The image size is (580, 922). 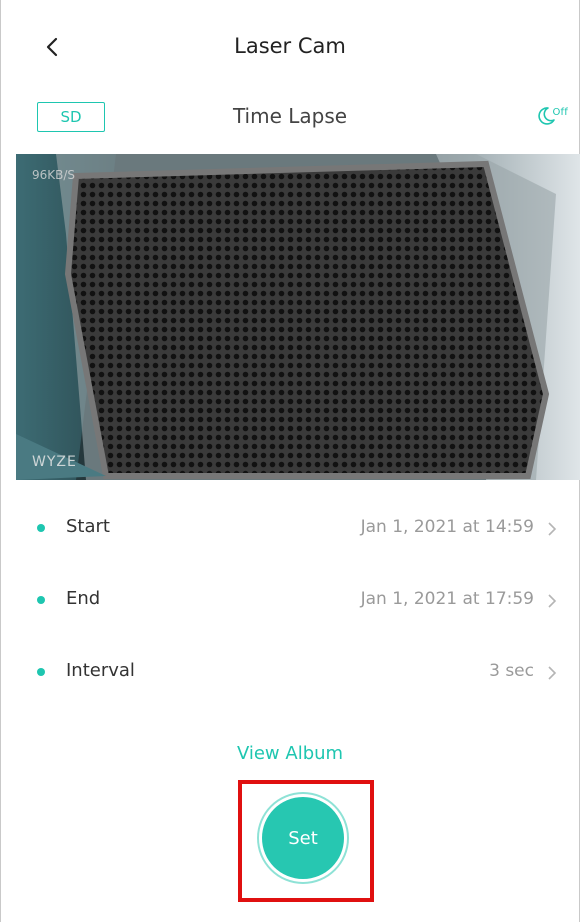 I want to click on mode-title: Time Lapse, so click(x=290, y=116).